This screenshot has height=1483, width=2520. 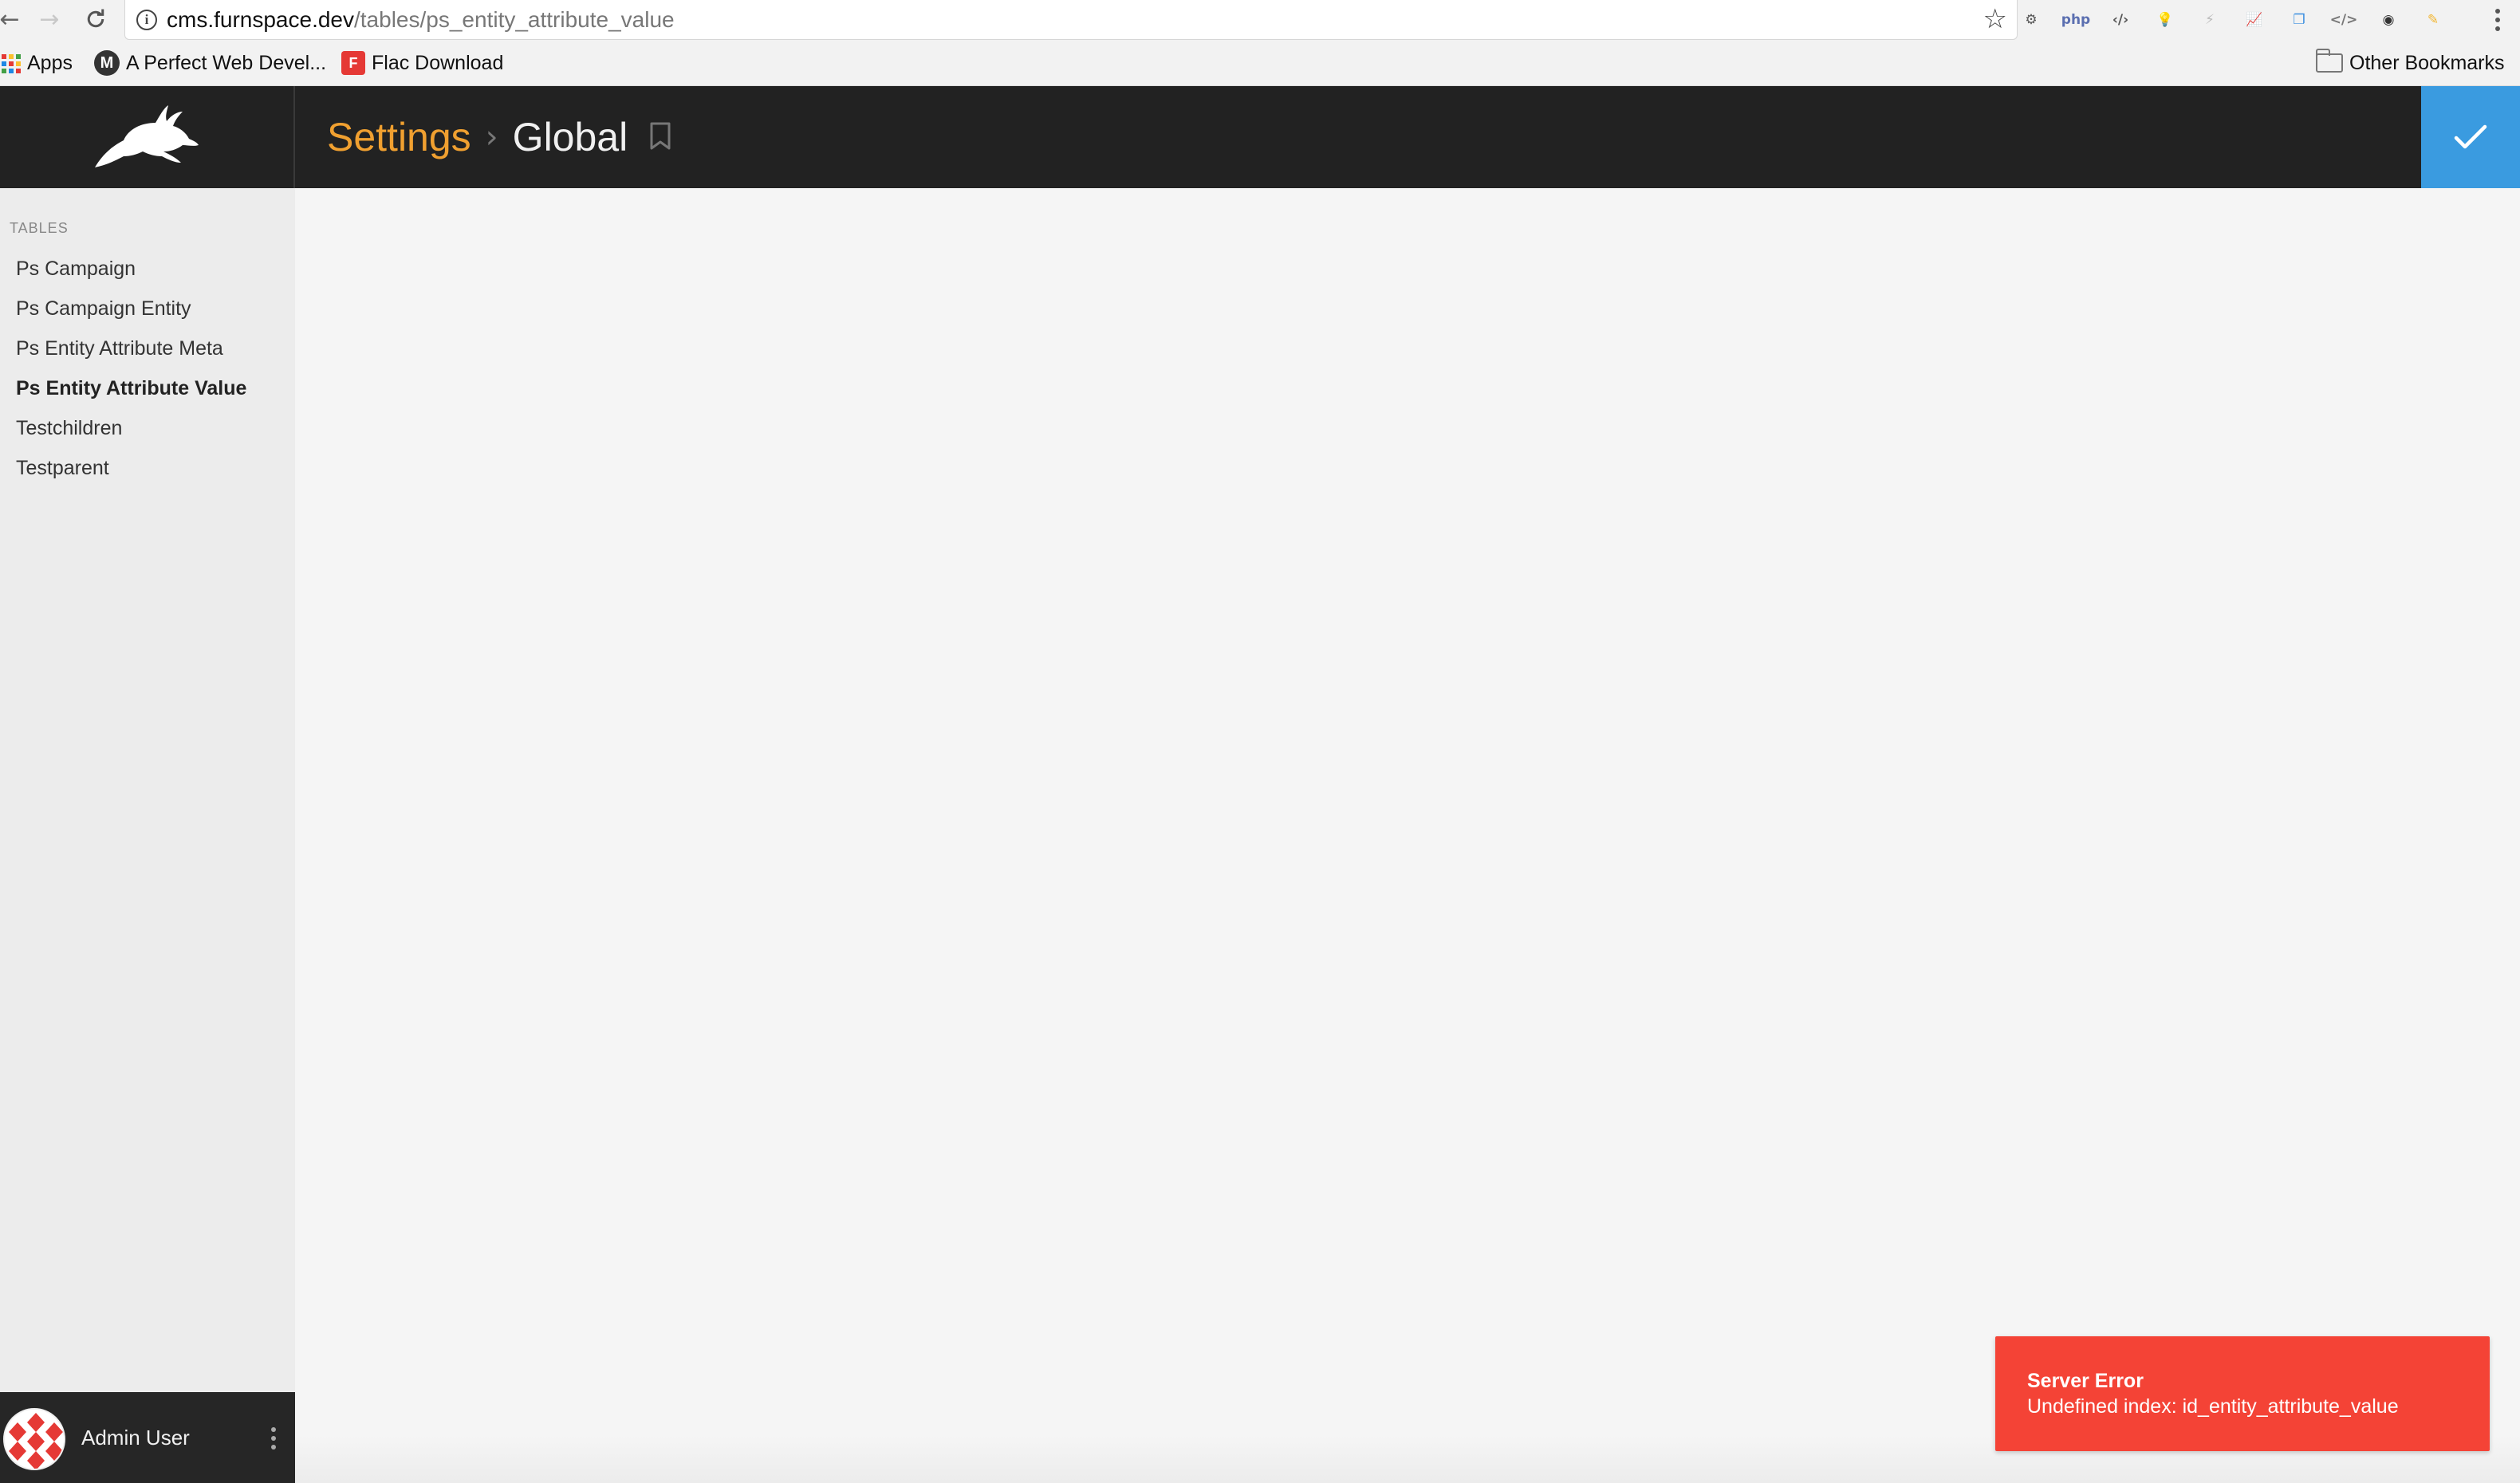 What do you see at coordinates (438, 63) in the screenshot?
I see `bookmark-flac-download-label: Flac Download` at bounding box center [438, 63].